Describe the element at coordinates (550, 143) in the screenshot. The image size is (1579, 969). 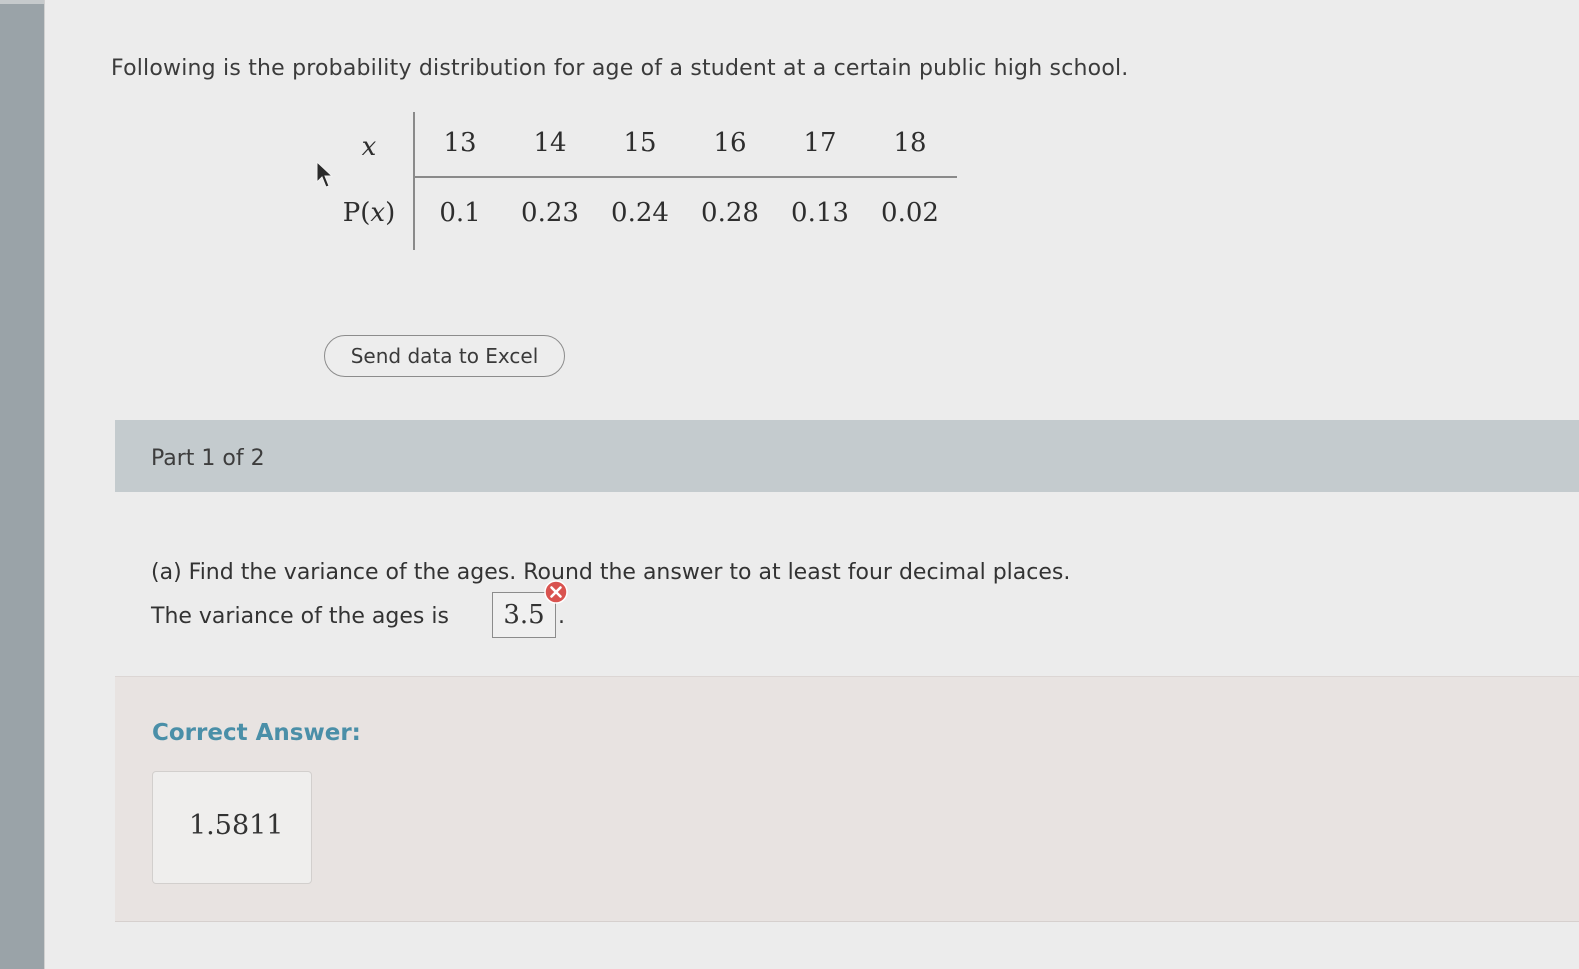
I see `x-value-cell: 14` at that location.